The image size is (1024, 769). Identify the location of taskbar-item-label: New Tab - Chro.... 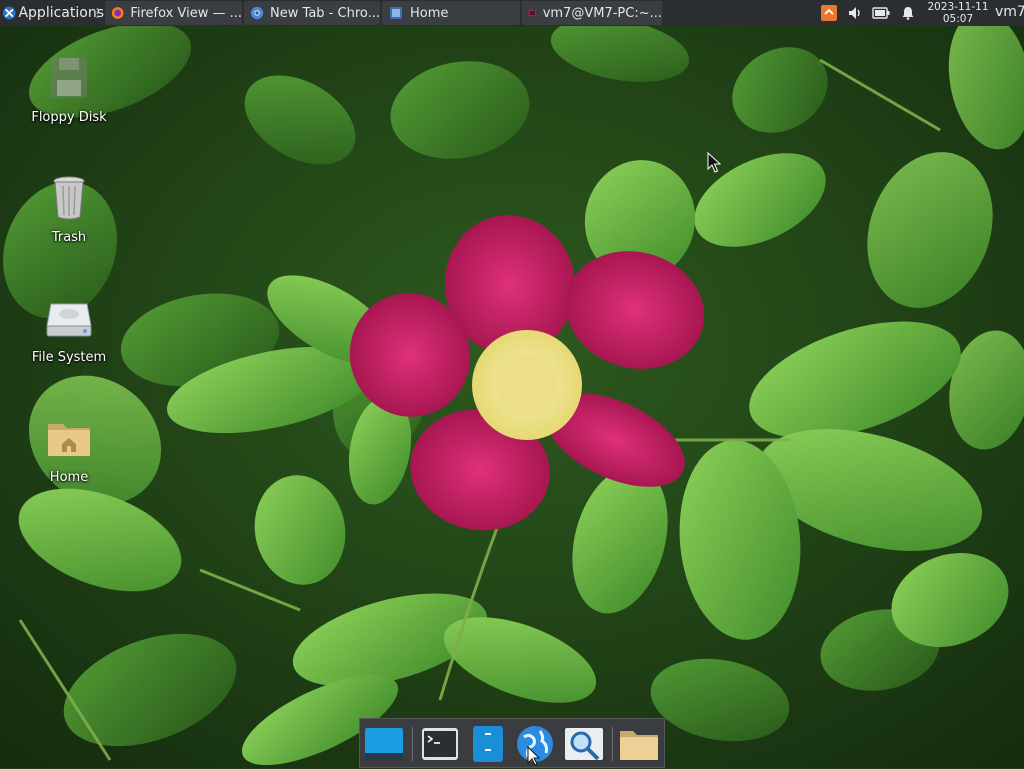
(325, 13).